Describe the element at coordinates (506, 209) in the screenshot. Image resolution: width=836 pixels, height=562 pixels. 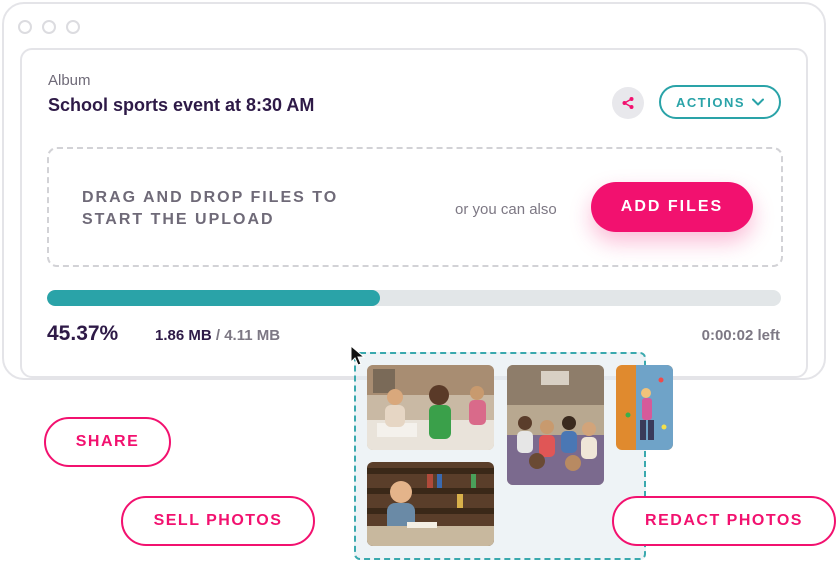
I see `dropzone-or-text: or you can also` at that location.